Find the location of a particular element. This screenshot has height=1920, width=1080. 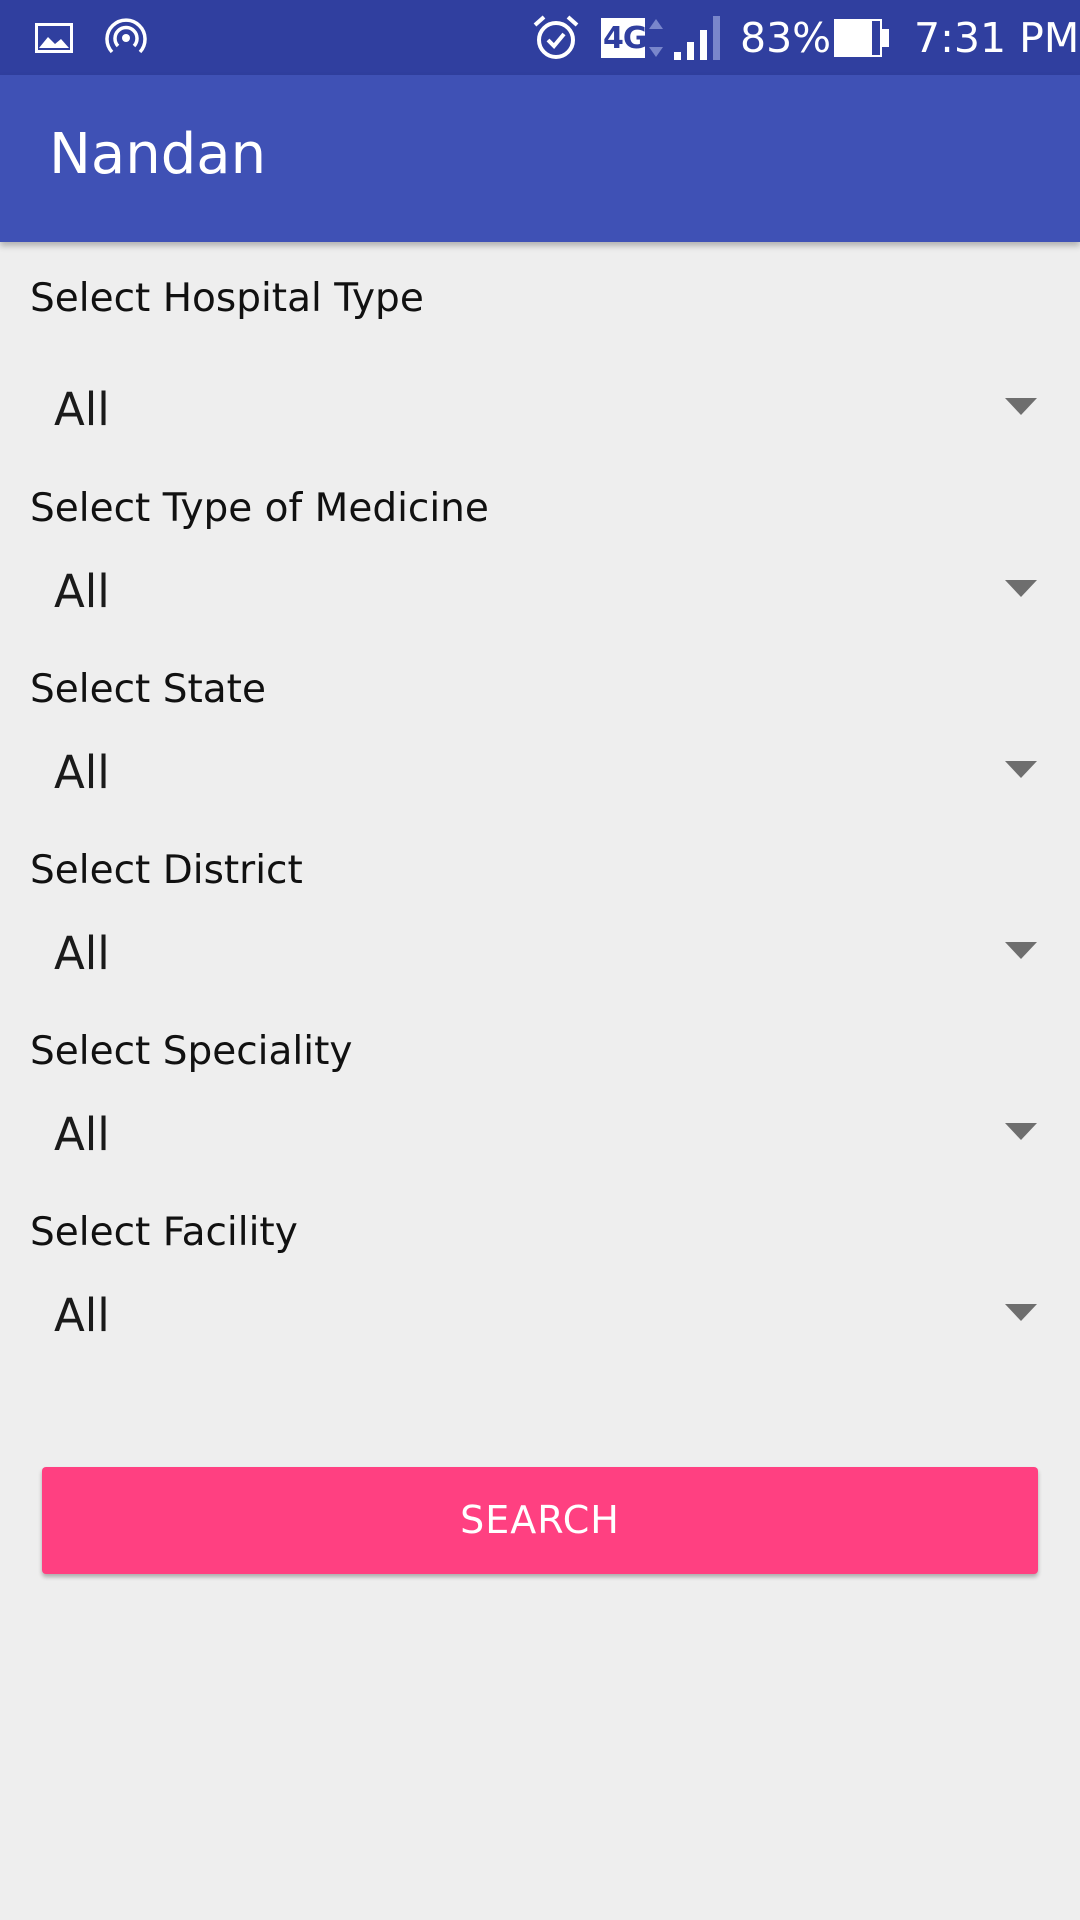

battery-percent: 83% is located at coordinates (786, 38).